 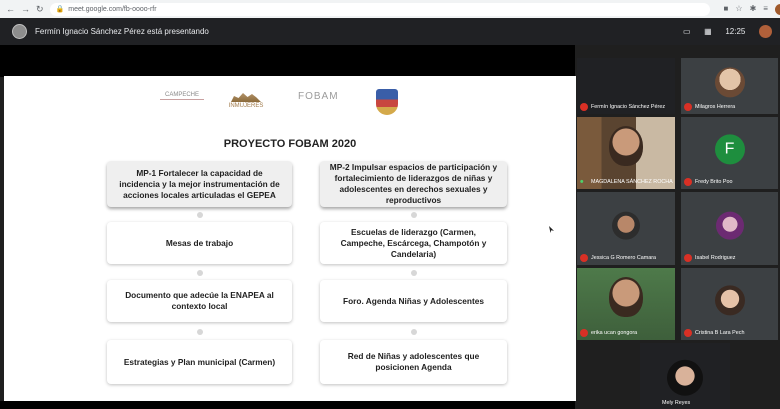 What do you see at coordinates (287, 405) in the screenshot?
I see `presentation-letterbox-bottom` at bounding box center [287, 405].